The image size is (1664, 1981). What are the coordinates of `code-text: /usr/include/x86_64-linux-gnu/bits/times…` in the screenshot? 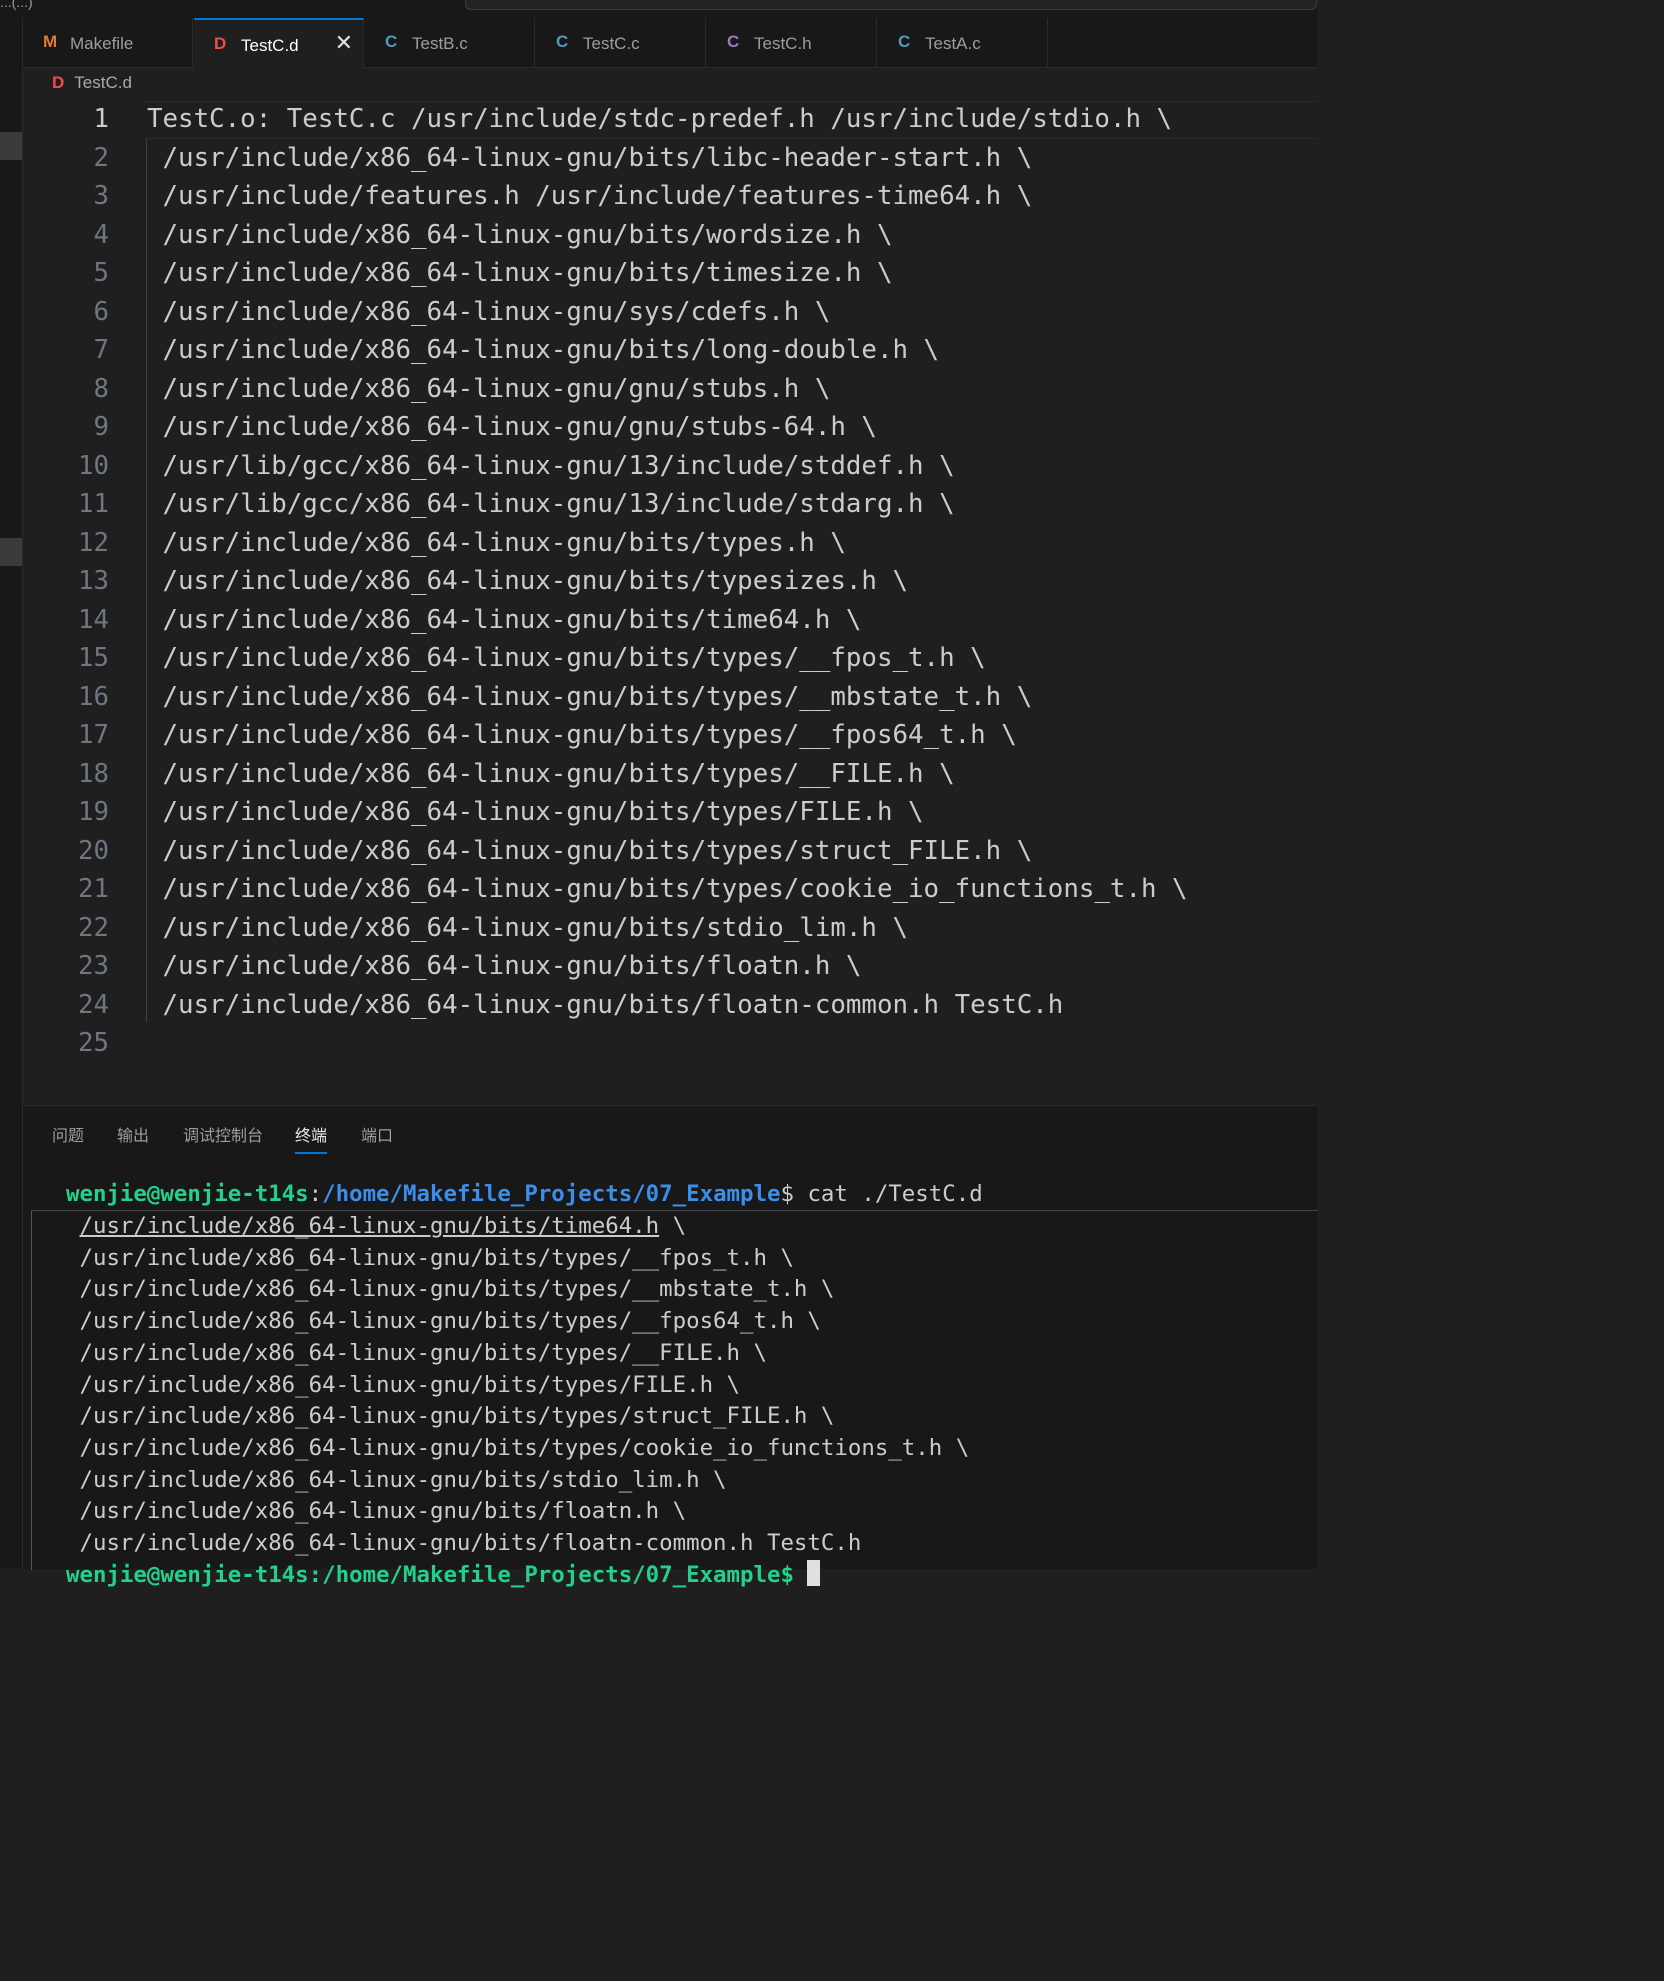 It's located at (520, 273).